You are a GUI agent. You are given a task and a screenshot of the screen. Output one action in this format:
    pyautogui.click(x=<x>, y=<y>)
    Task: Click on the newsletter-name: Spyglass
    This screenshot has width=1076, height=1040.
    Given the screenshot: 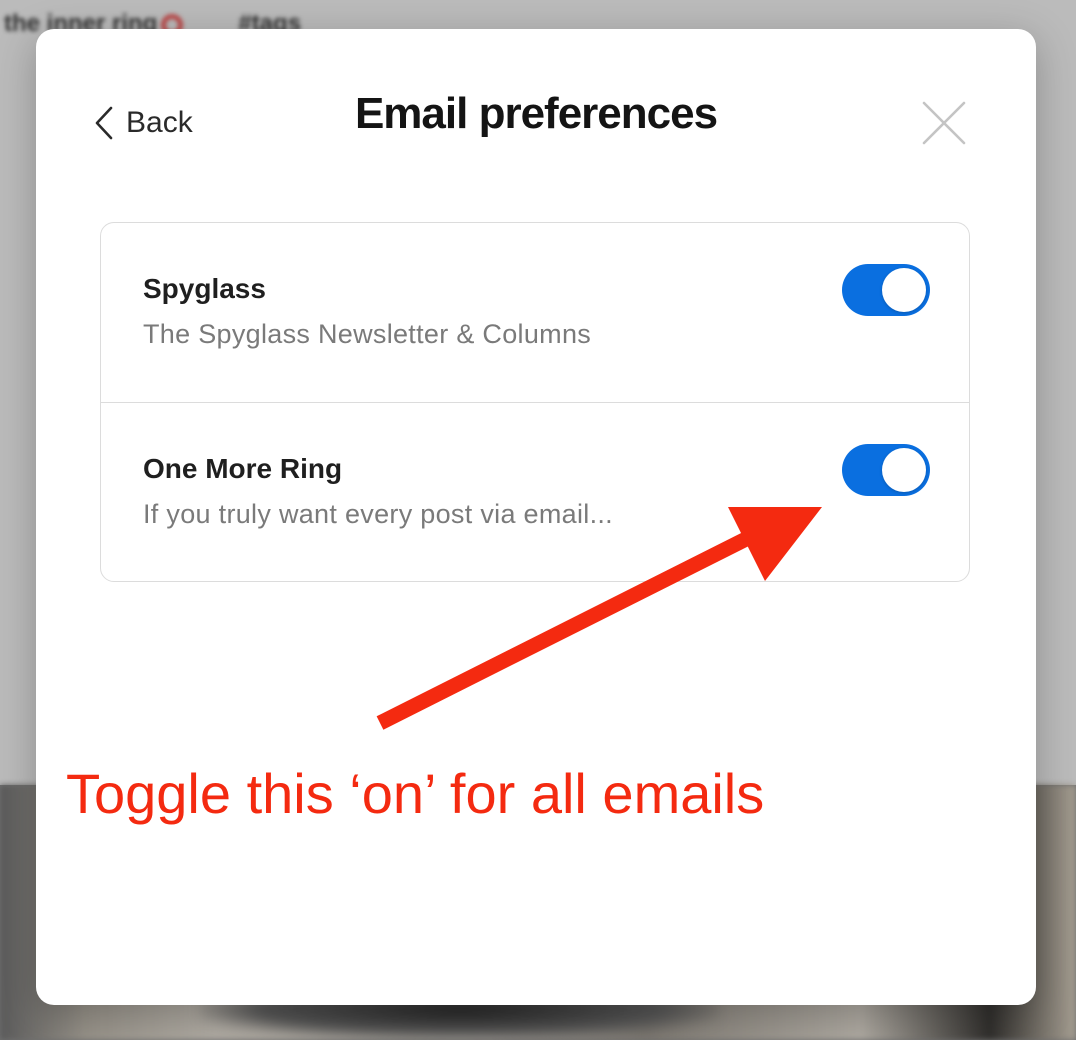 What is the action you would take?
    pyautogui.click(x=204, y=288)
    